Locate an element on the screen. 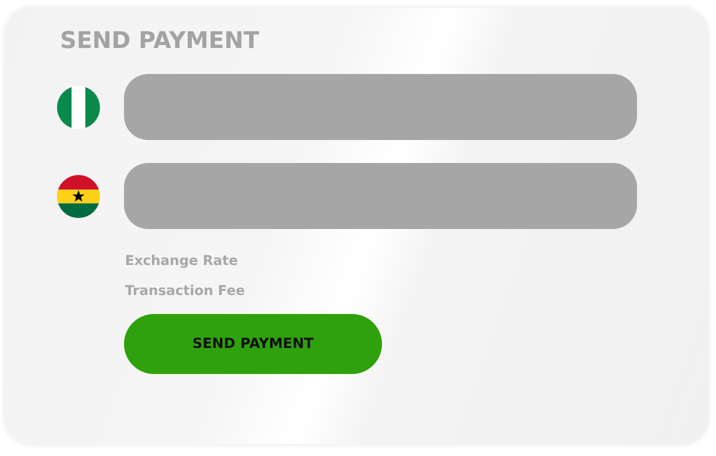  send-payment-button: SEND PAYMENT is located at coordinates (253, 344).